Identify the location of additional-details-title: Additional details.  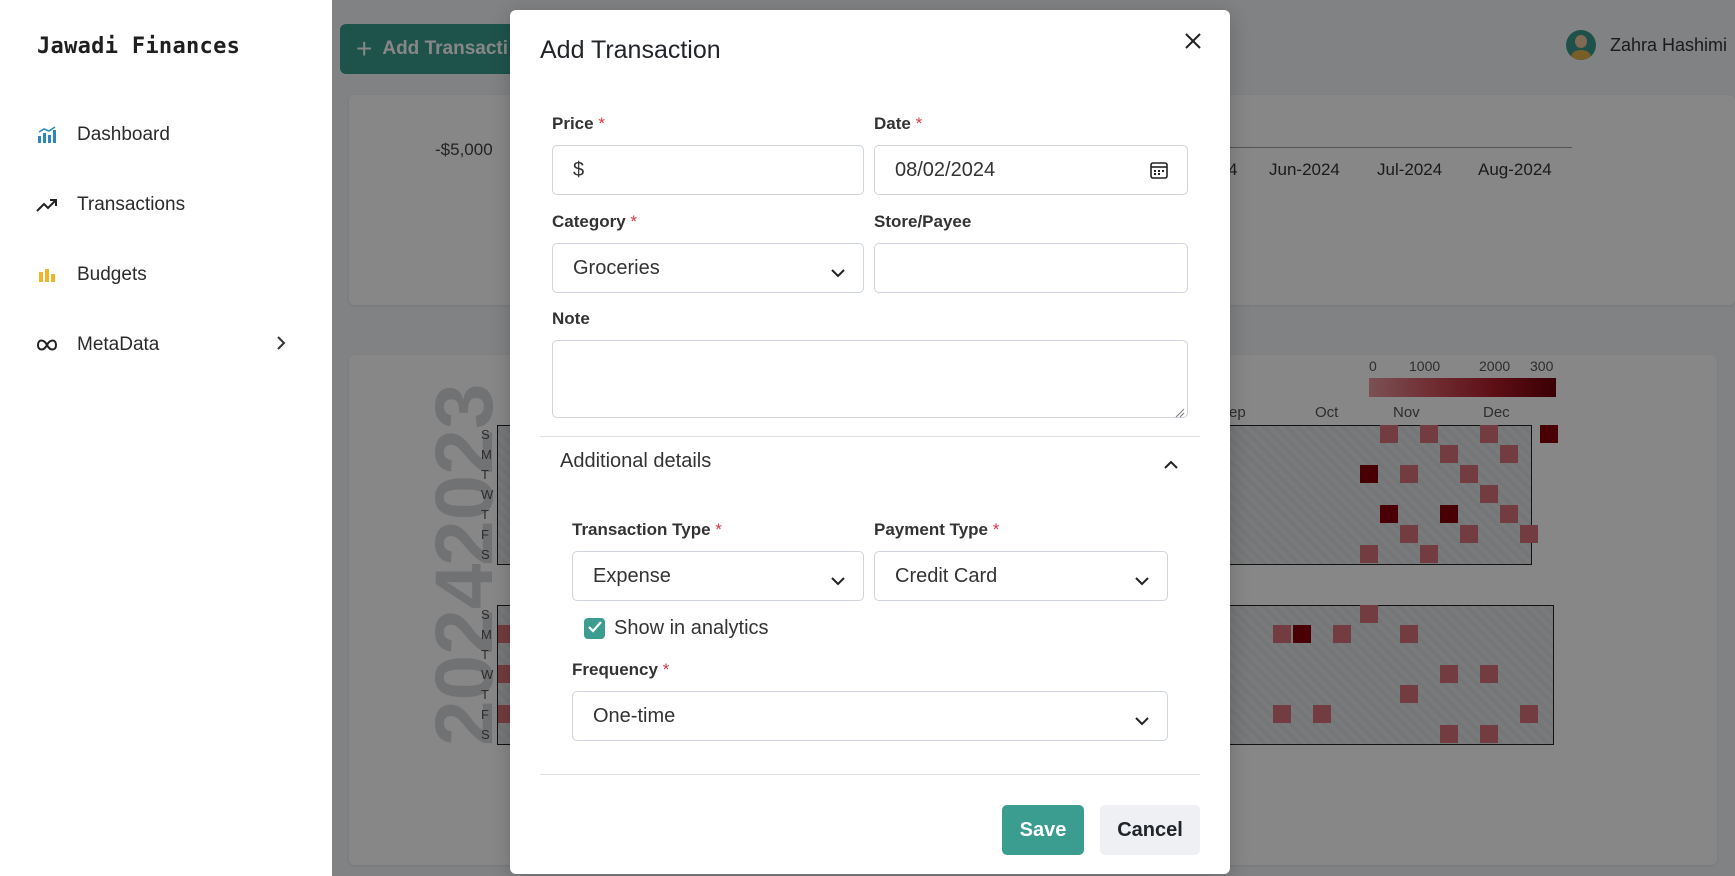
(636, 460).